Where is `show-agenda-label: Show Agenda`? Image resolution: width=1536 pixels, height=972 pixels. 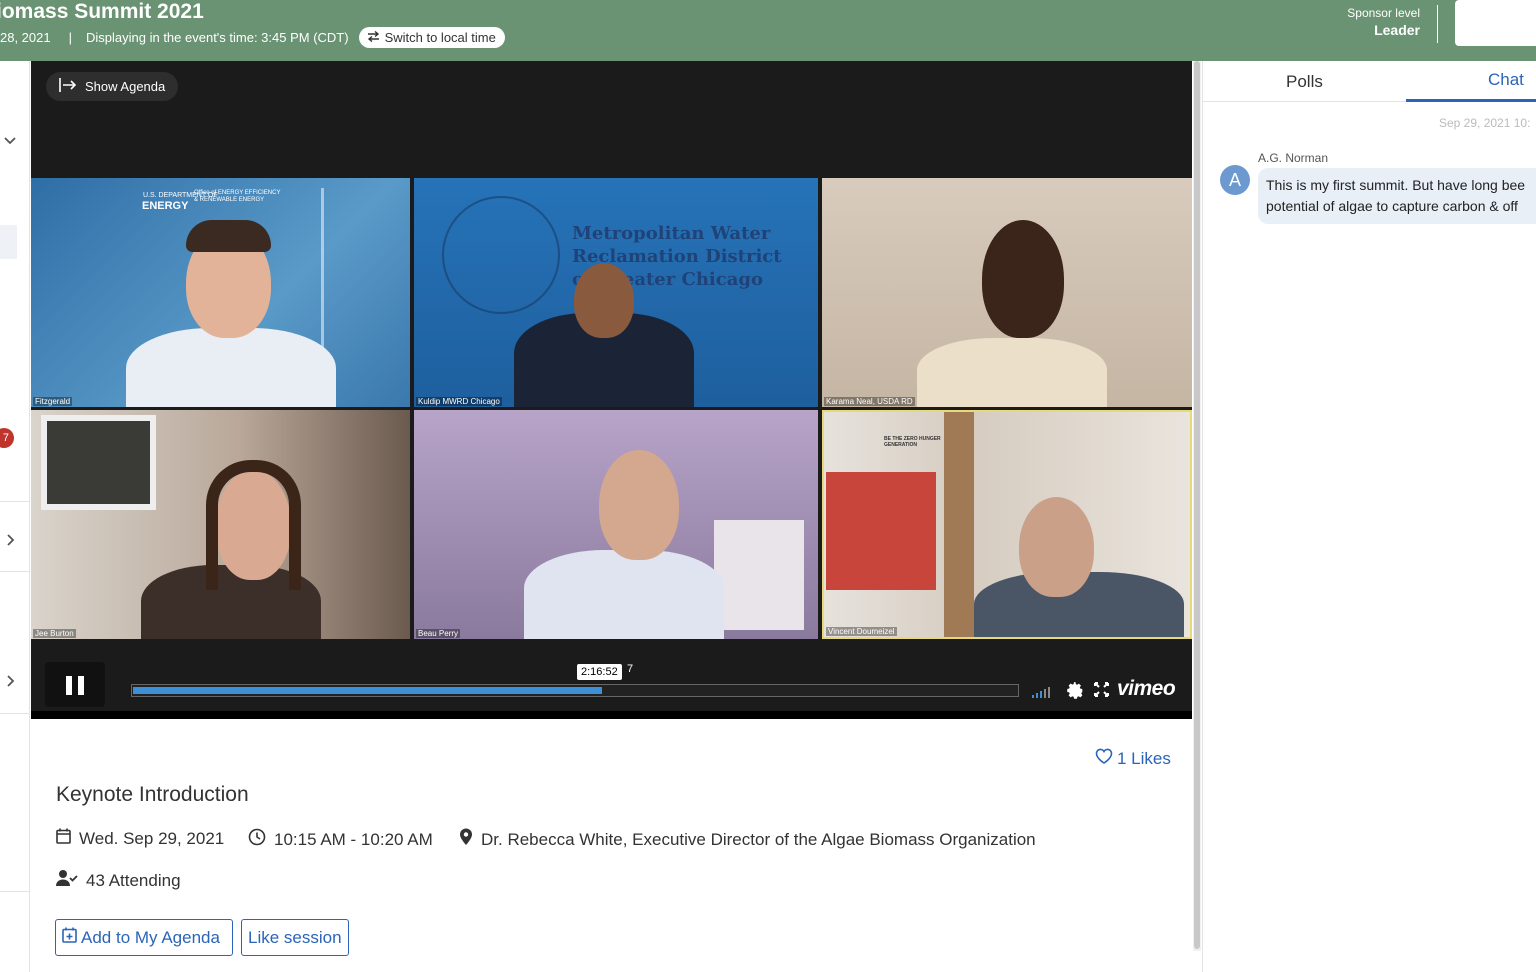 show-agenda-label: Show Agenda is located at coordinates (125, 86).